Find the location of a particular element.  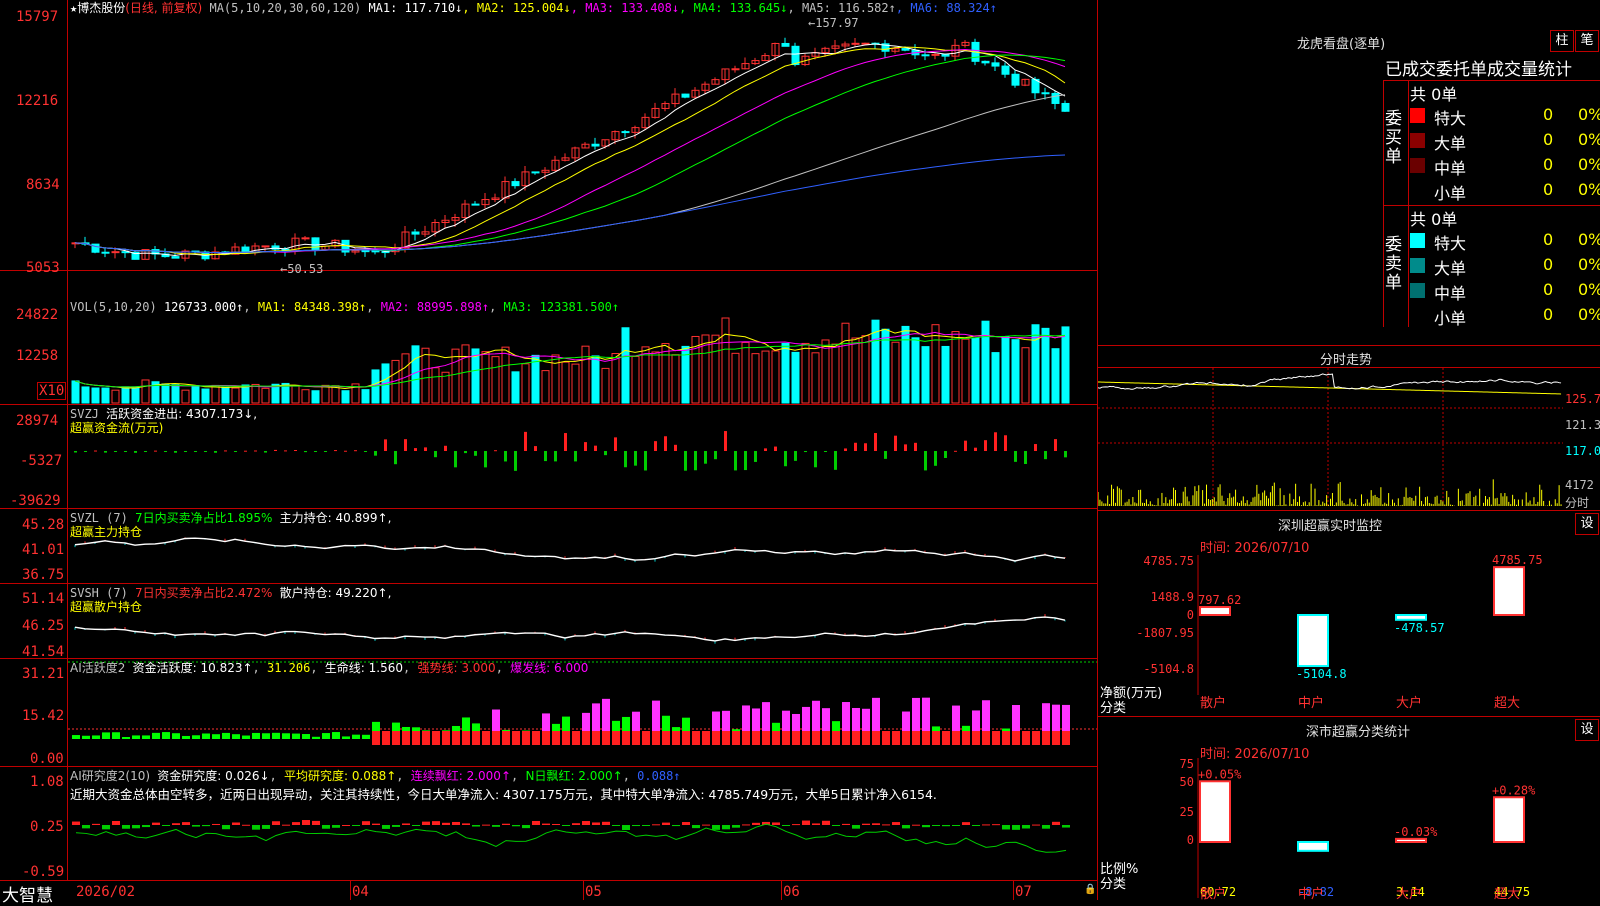

category-label: 大户 is located at coordinates (1409, 893).